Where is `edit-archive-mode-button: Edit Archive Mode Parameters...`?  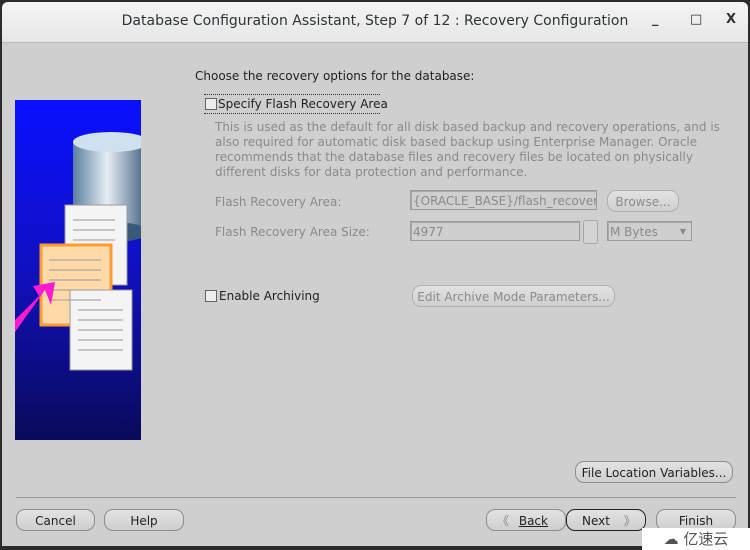
edit-archive-mode-button: Edit Archive Mode Parameters... is located at coordinates (513, 296).